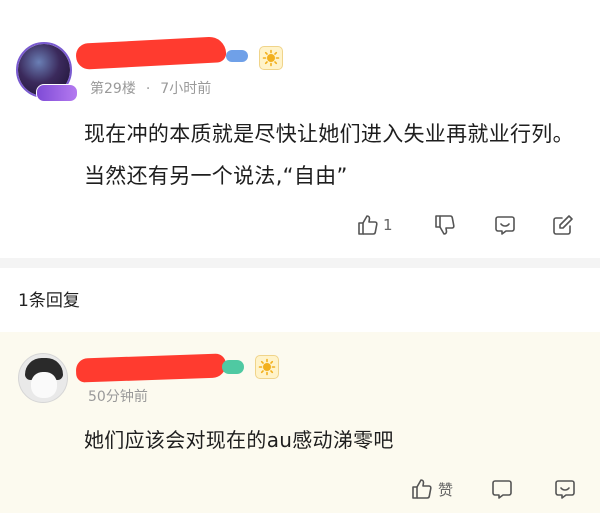 The height and width of the screenshot is (513, 600). I want to click on level-badge, so click(237, 56).